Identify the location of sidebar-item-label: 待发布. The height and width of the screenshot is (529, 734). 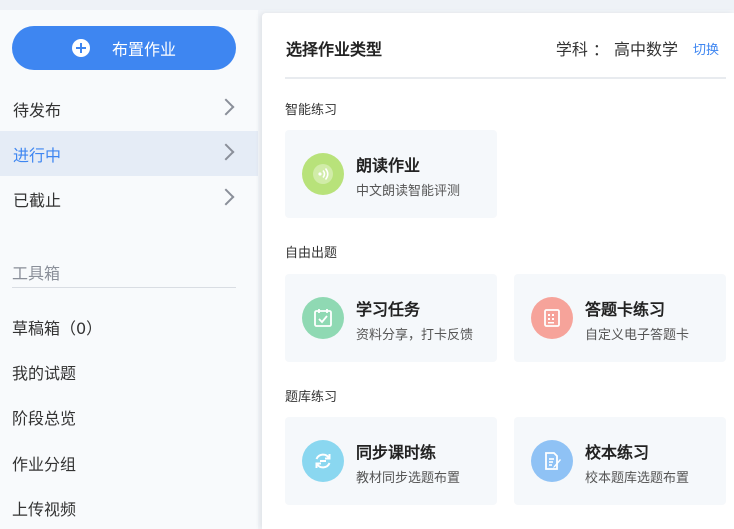
(37, 110).